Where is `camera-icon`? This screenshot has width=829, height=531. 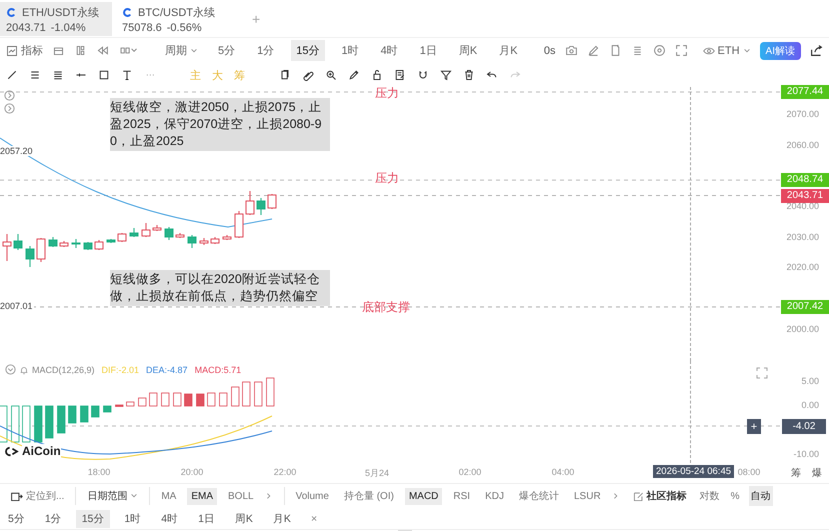 camera-icon is located at coordinates (571, 50).